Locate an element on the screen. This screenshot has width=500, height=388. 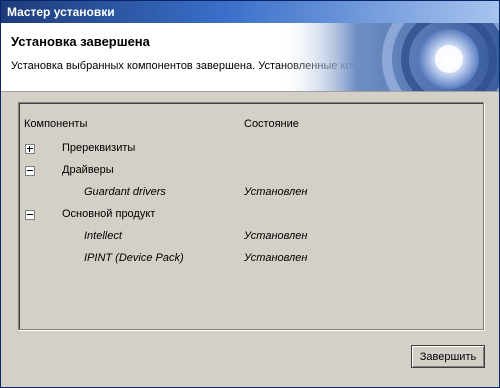
tree-row-label: Guardant drivers is located at coordinates (125, 192).